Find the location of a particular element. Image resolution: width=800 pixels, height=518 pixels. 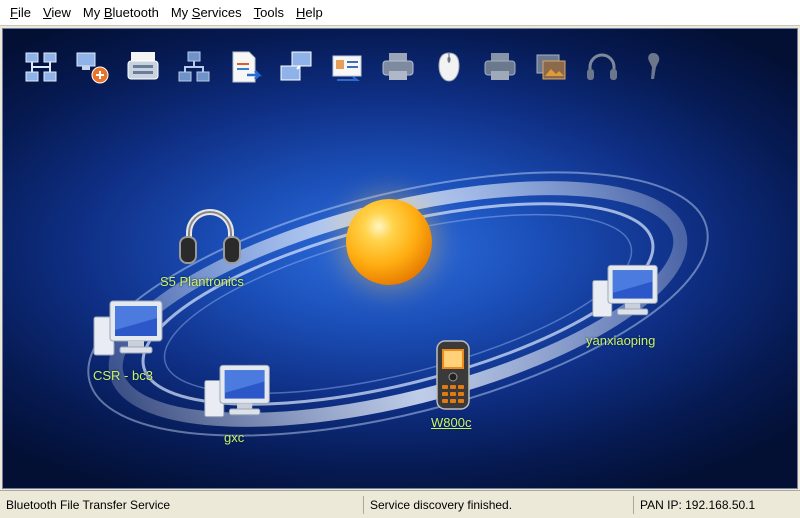

menu-my-services: My Services is located at coordinates (206, 12).